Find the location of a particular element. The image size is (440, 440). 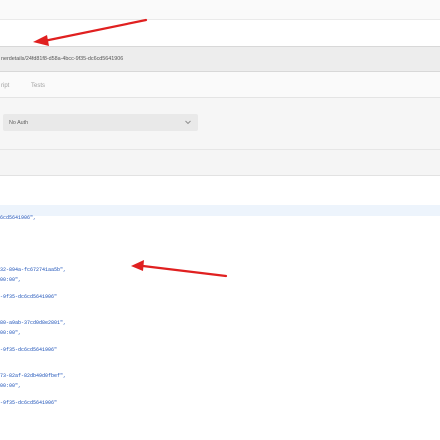

request-tabs: ript Tests is located at coordinates (220, 85).